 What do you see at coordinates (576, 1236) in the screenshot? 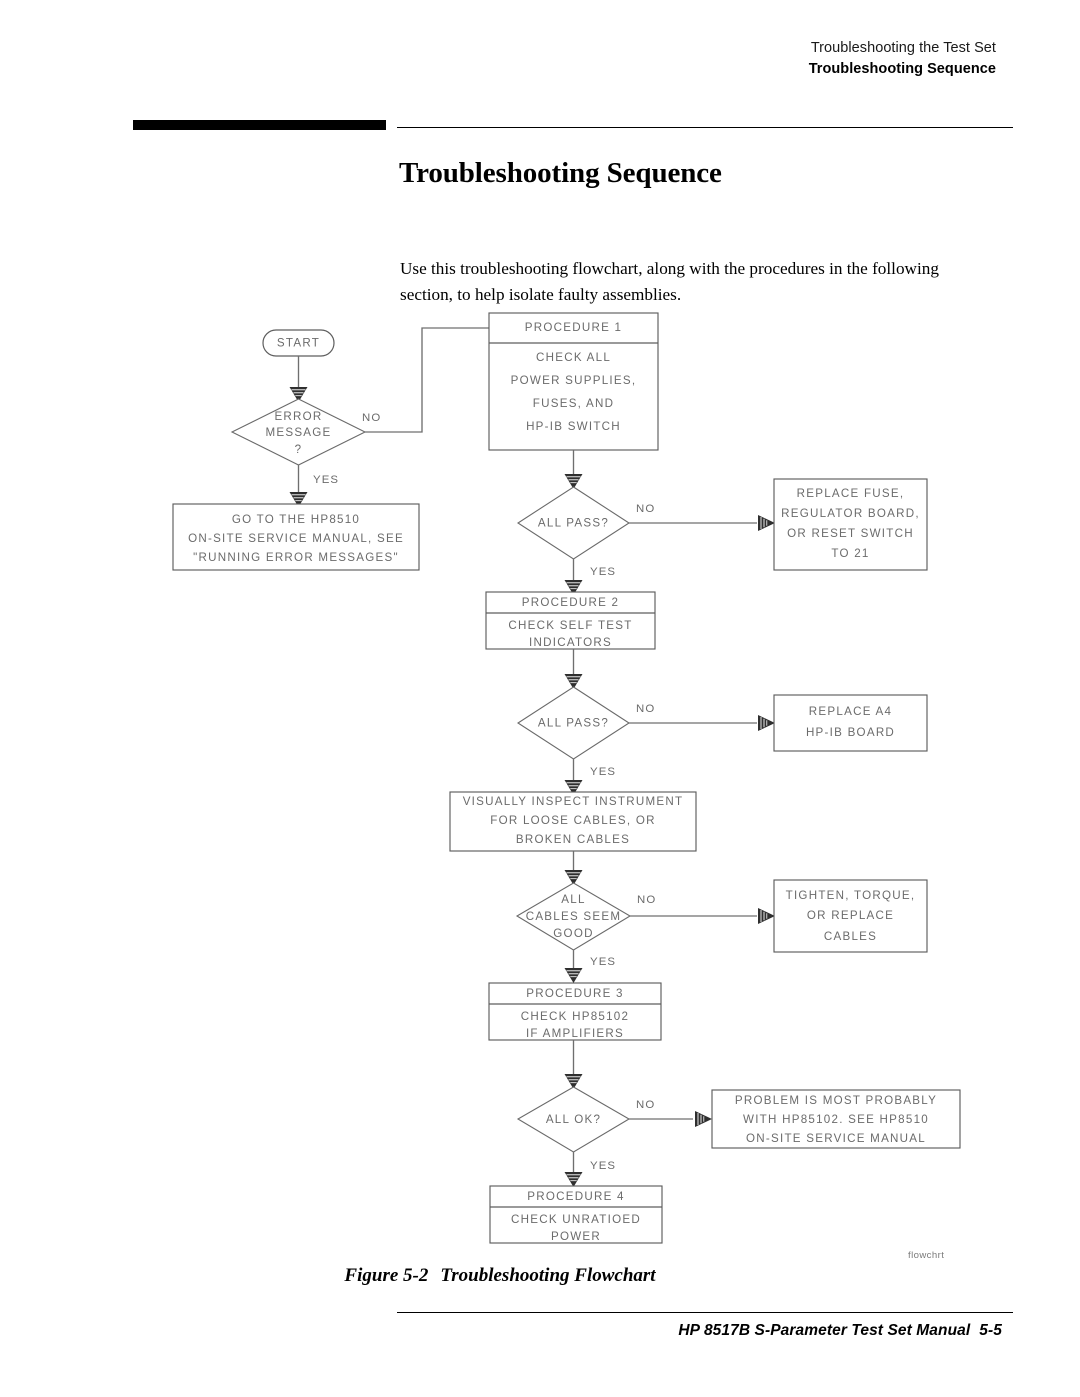
I see `node-procedure-4-line2: POWER` at bounding box center [576, 1236].